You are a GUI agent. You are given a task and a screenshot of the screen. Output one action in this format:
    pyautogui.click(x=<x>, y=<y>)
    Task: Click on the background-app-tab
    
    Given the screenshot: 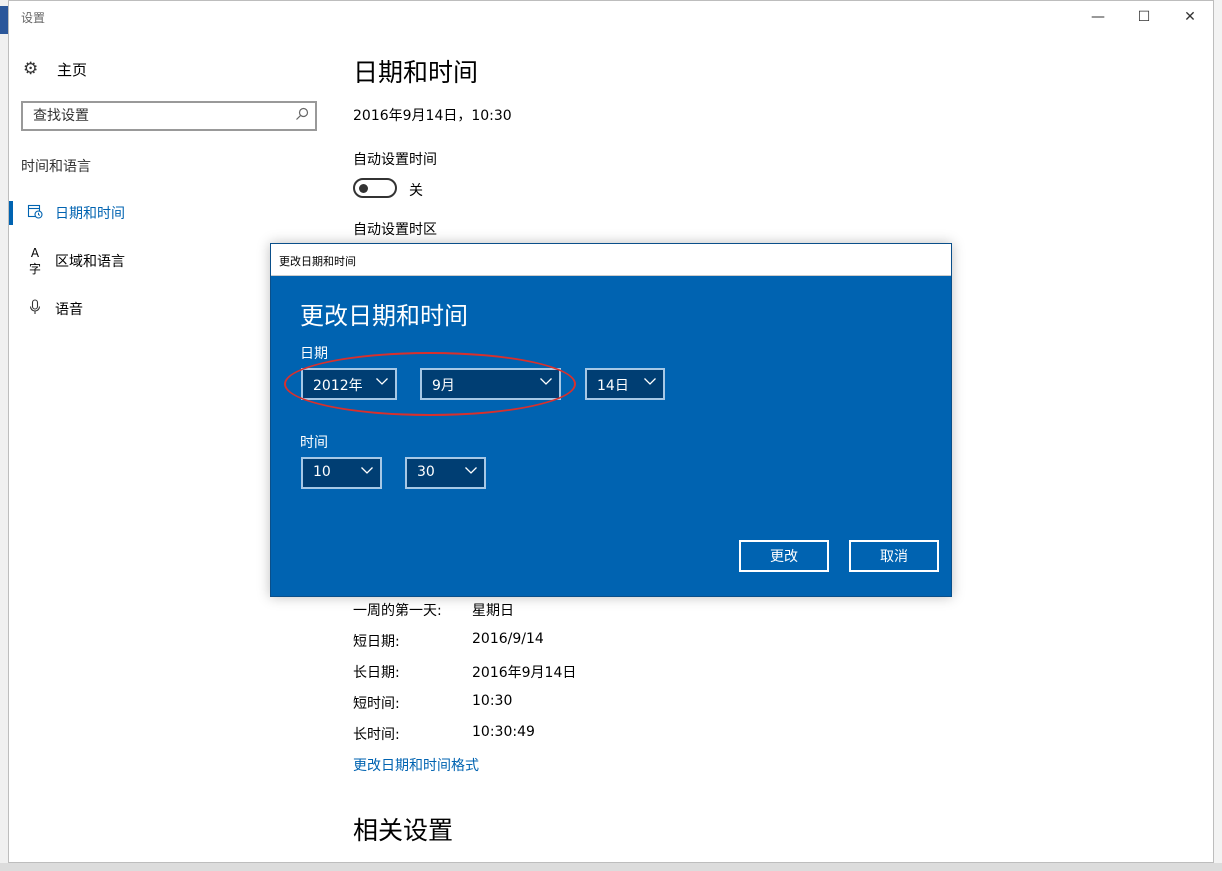 What is the action you would take?
    pyautogui.click(x=4, y=20)
    